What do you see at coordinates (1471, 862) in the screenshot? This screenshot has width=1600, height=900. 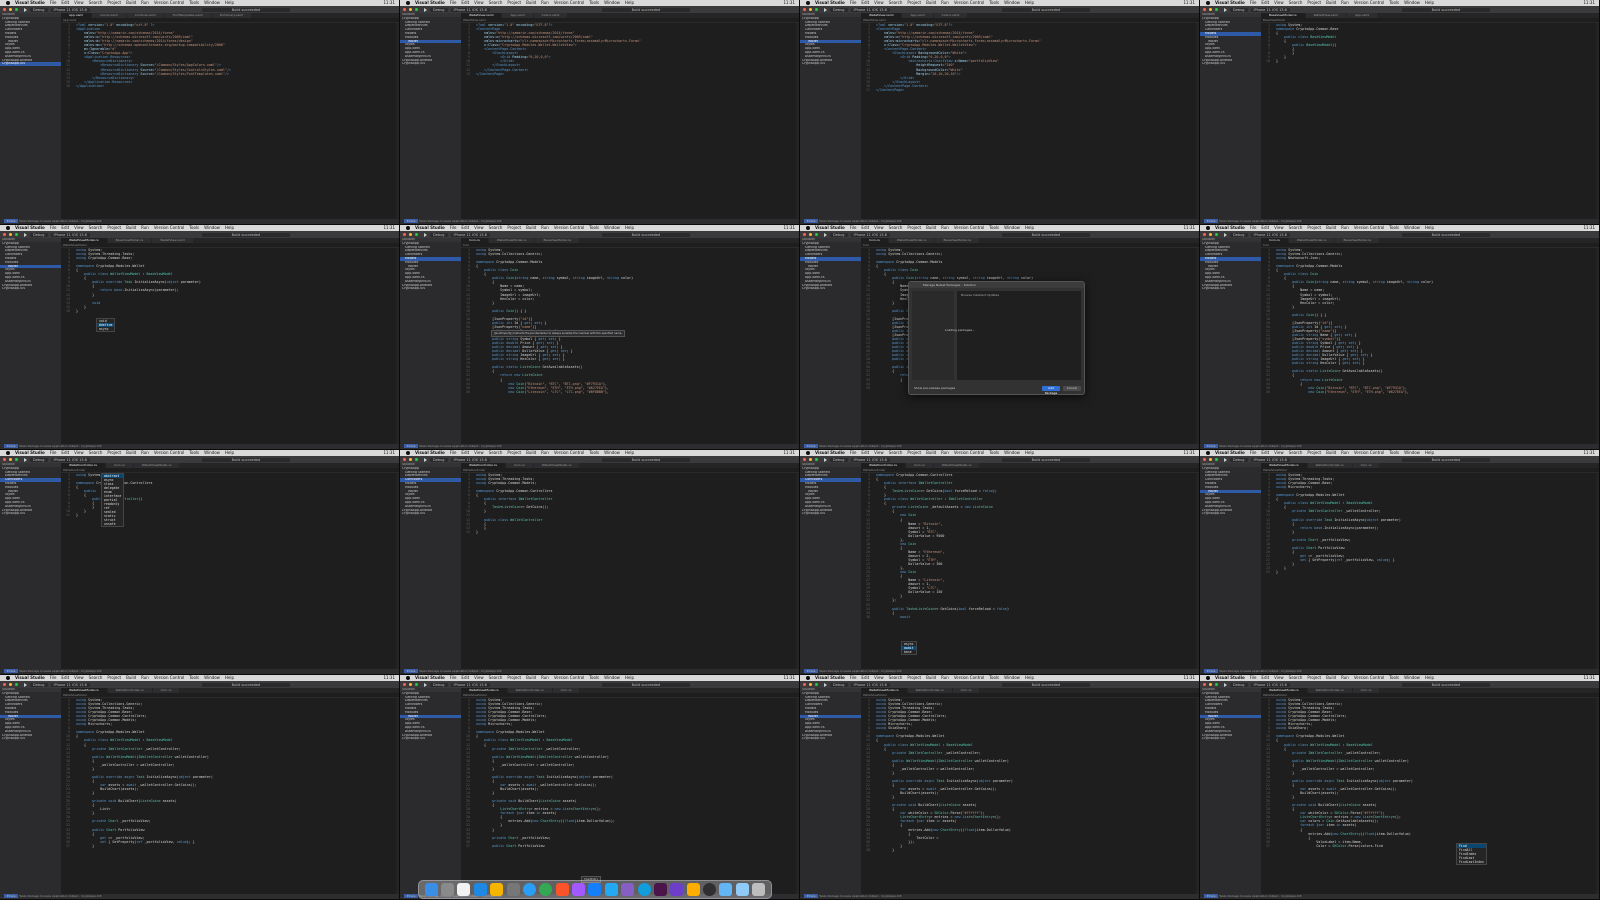 I see `completion-item: FindLastIndex` at bounding box center [1471, 862].